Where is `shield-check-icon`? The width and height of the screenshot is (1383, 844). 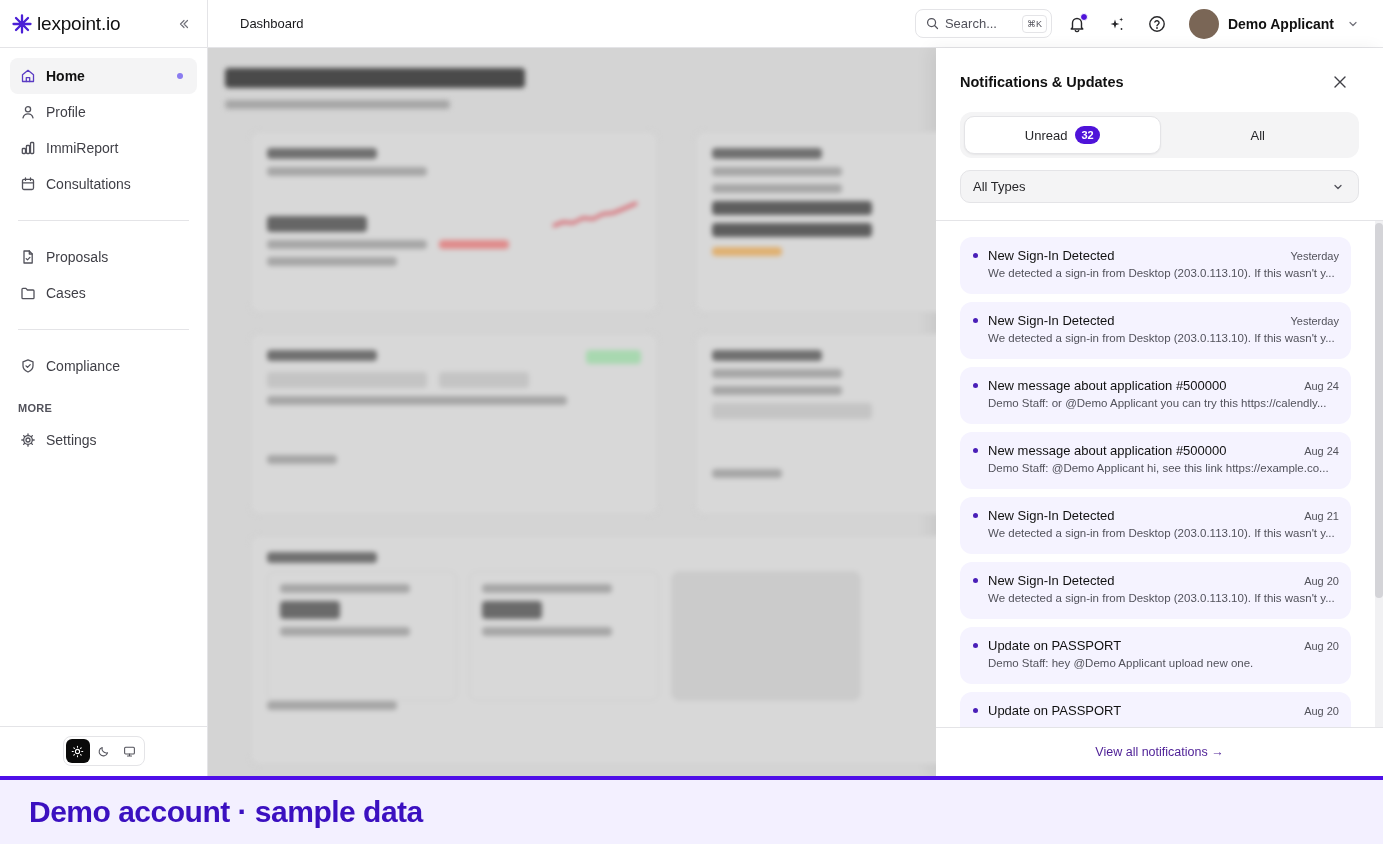
shield-check-icon is located at coordinates (28, 366).